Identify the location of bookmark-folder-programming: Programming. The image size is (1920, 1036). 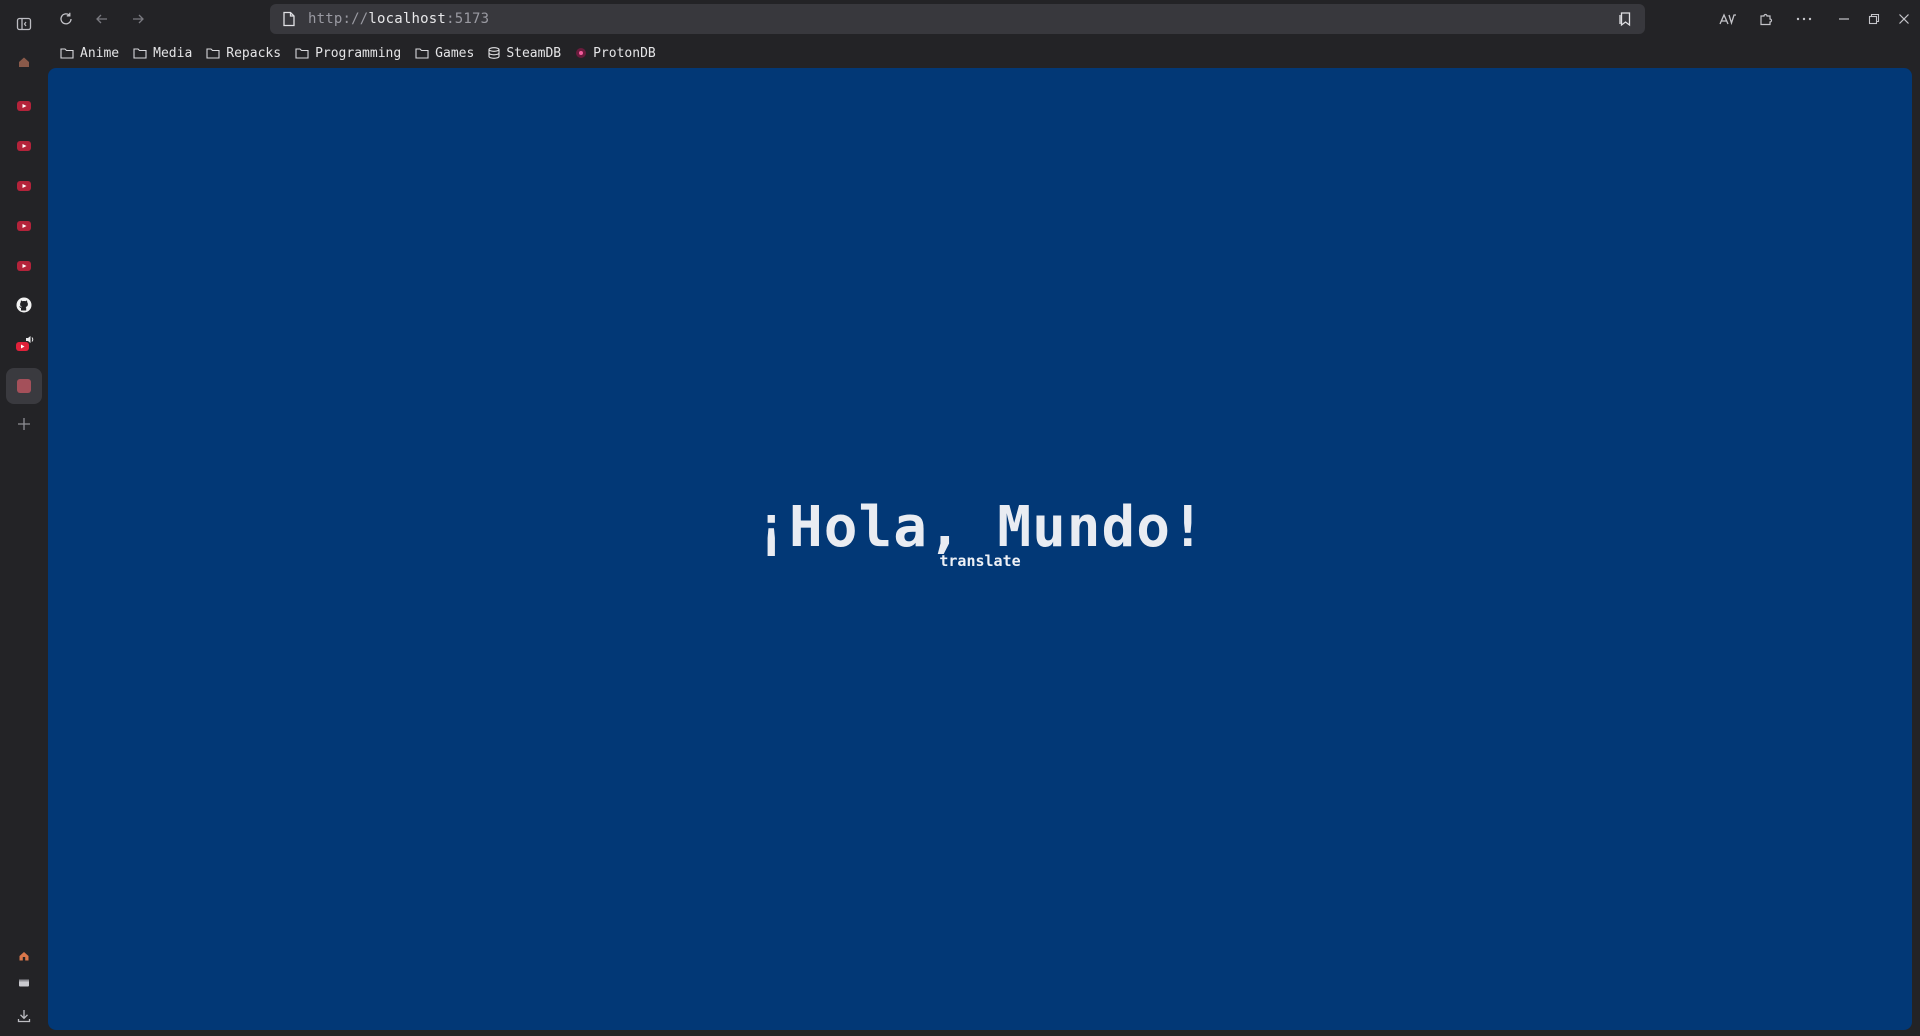
(348, 53).